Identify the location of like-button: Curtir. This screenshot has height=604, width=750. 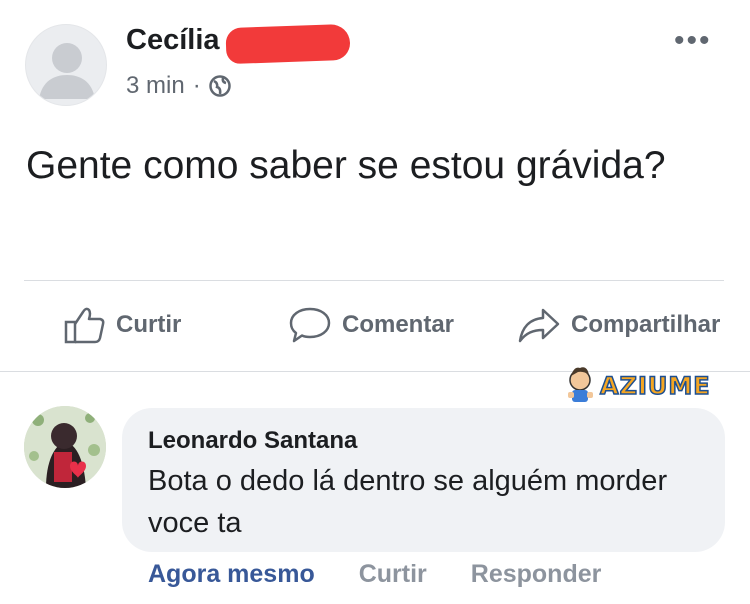
(122, 325).